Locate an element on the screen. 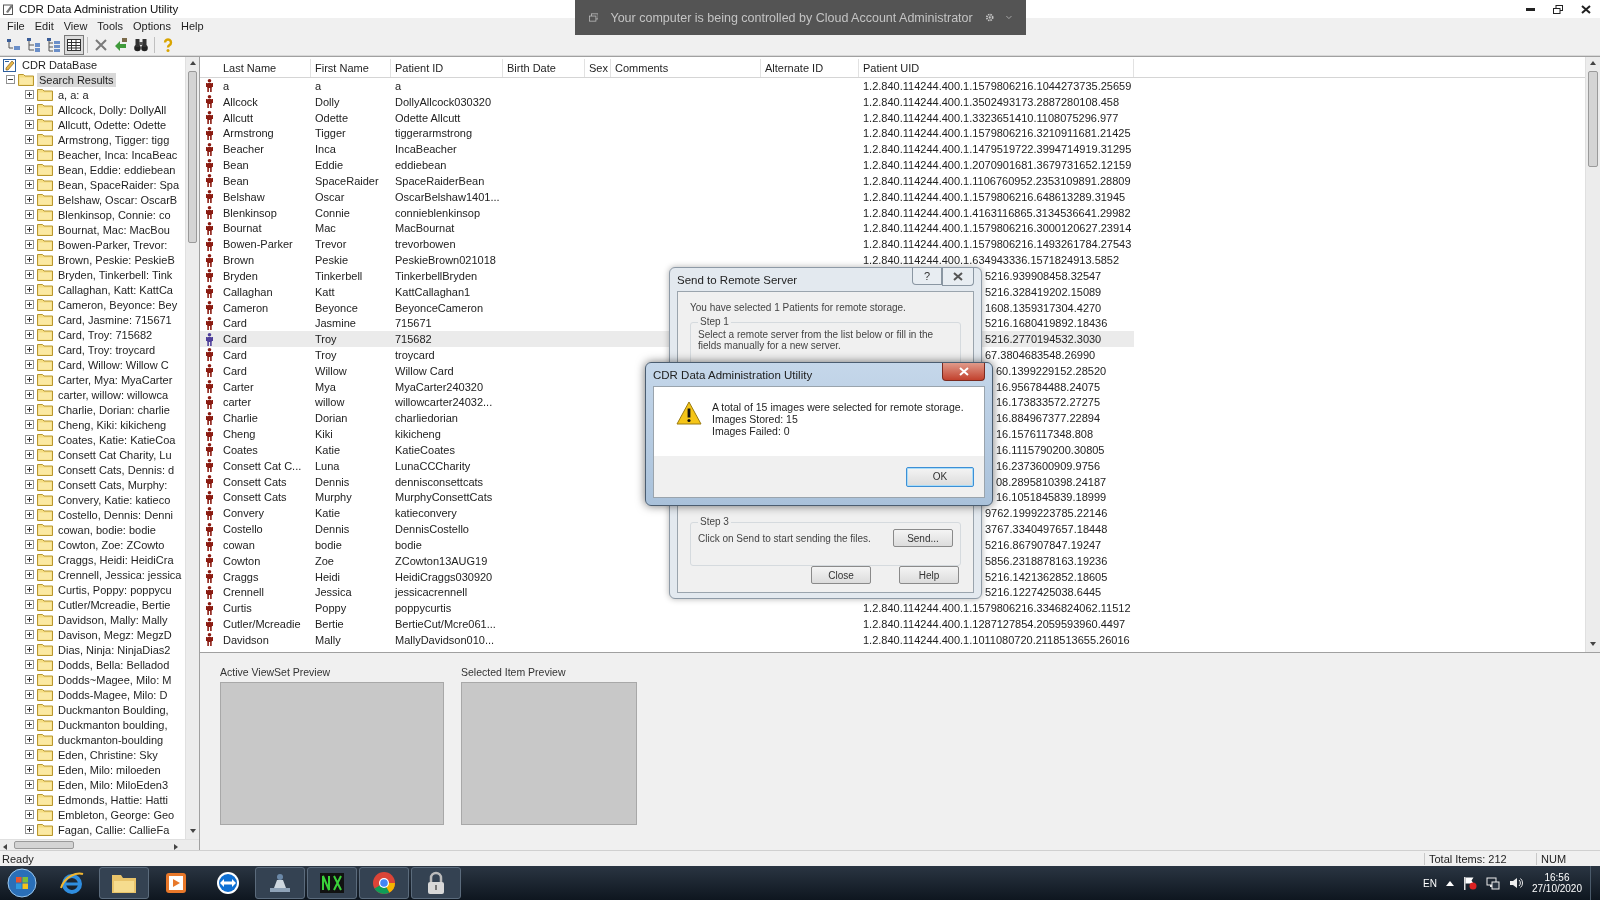 Image resolution: width=1600 pixels, height=900 pixels. menu-item: Help is located at coordinates (192, 26).